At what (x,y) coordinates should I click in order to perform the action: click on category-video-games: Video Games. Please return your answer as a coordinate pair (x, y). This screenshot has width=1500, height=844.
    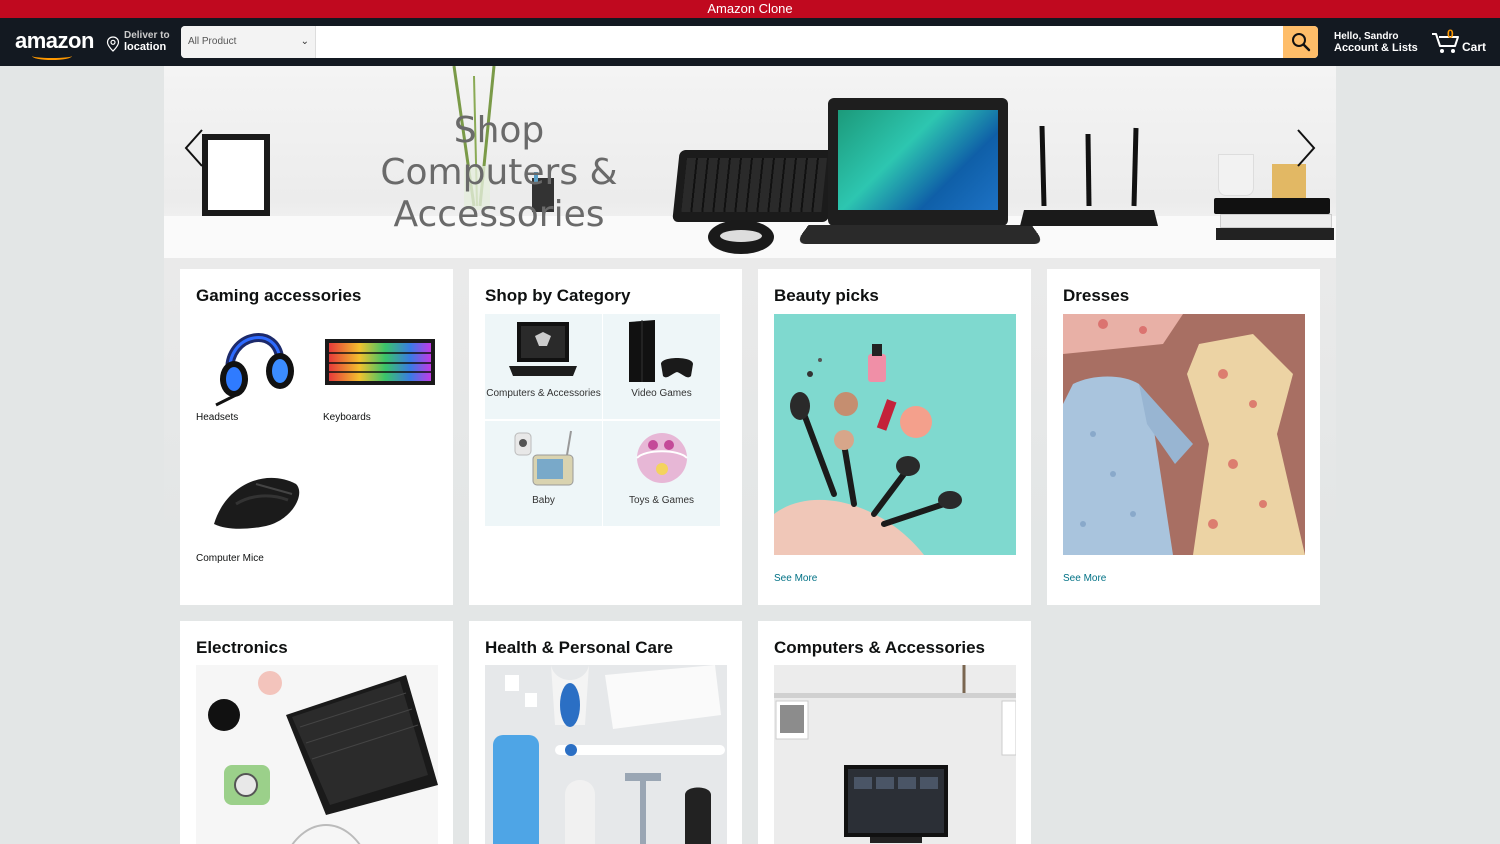
    Looking at the image, I should click on (661, 366).